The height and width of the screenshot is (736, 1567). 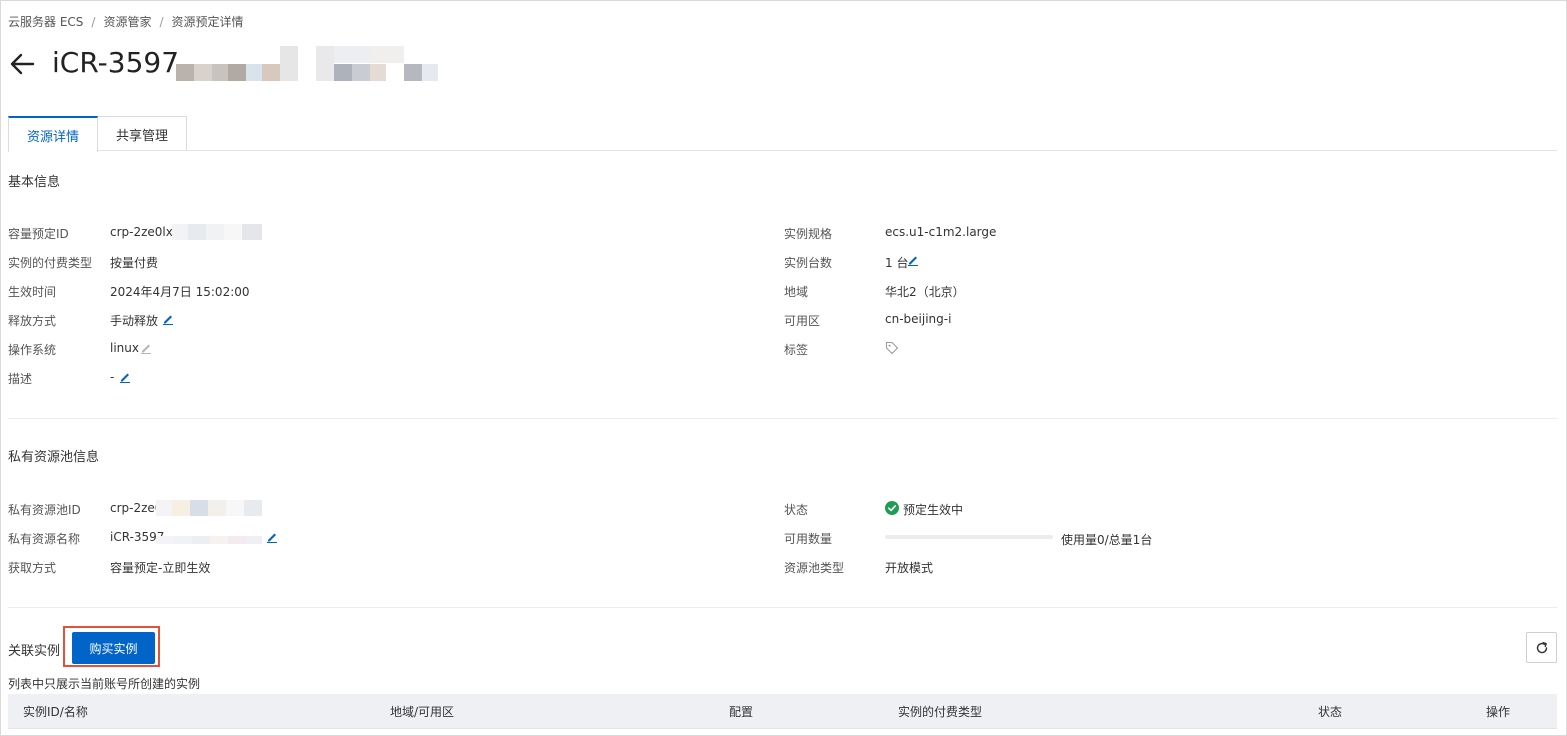 I want to click on value-zone: cn-beijing-i, so click(x=918, y=319).